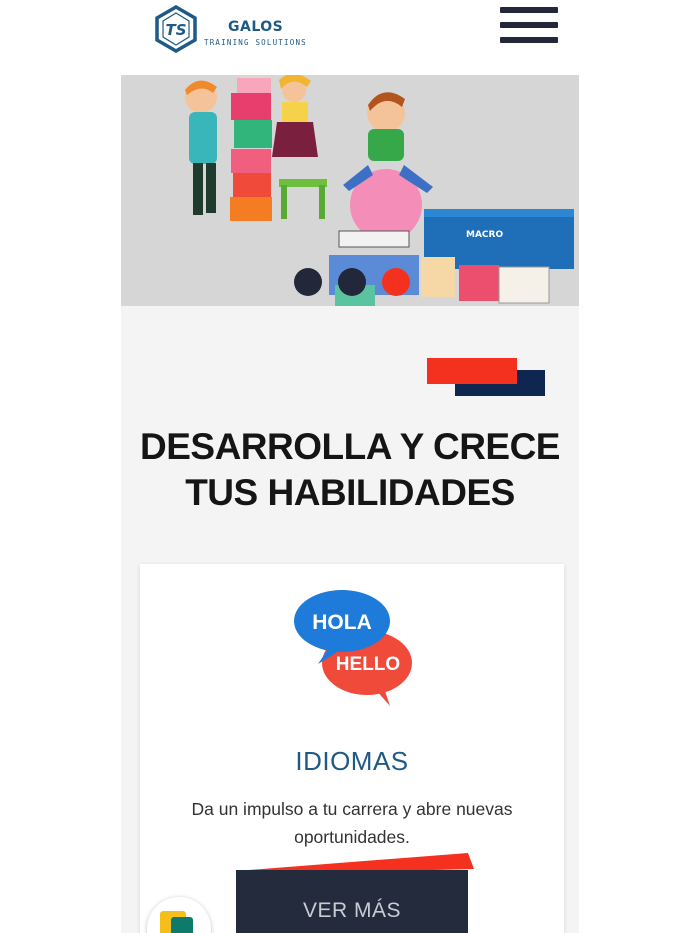 Image resolution: width=700 pixels, height=933 pixels. What do you see at coordinates (396, 282) in the screenshot?
I see `slider-dot-3-active` at bounding box center [396, 282].